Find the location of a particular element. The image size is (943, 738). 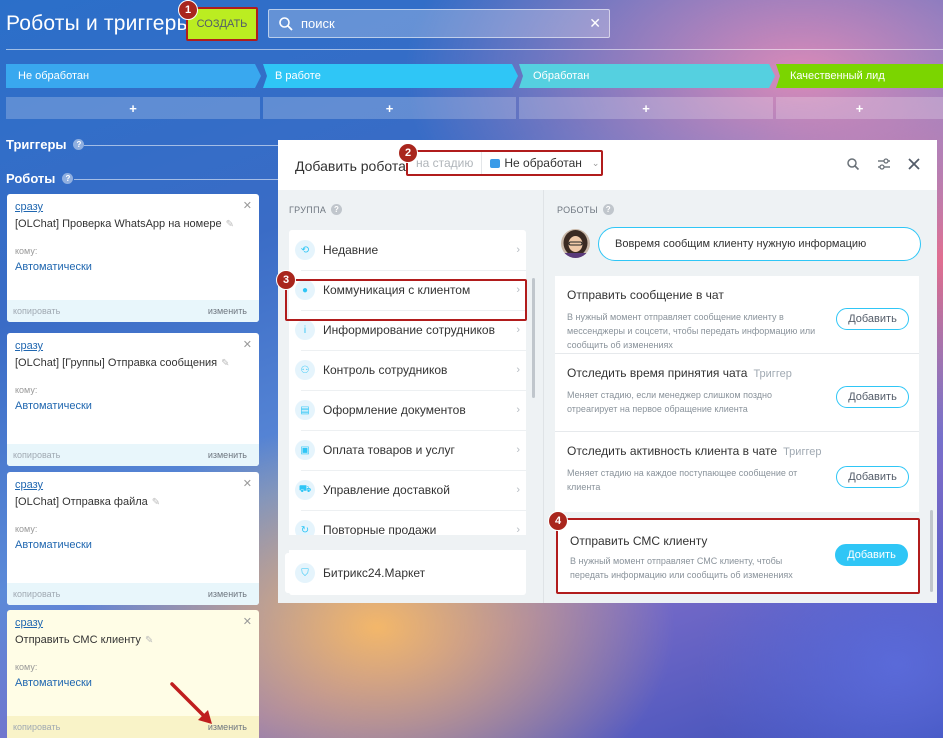

robot-name: [OLChat] [Группы] Отправка сообщения is located at coordinates (116, 363).